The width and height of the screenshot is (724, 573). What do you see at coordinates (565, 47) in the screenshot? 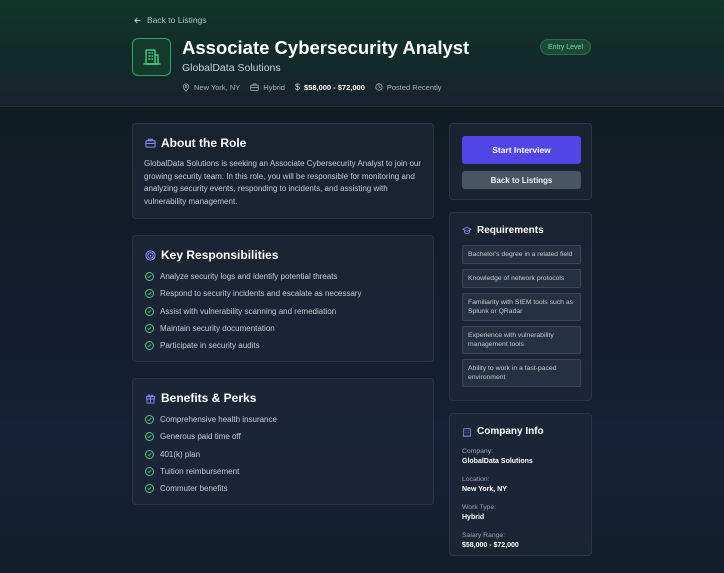
I see `experience-level-badge: Entry Level` at bounding box center [565, 47].